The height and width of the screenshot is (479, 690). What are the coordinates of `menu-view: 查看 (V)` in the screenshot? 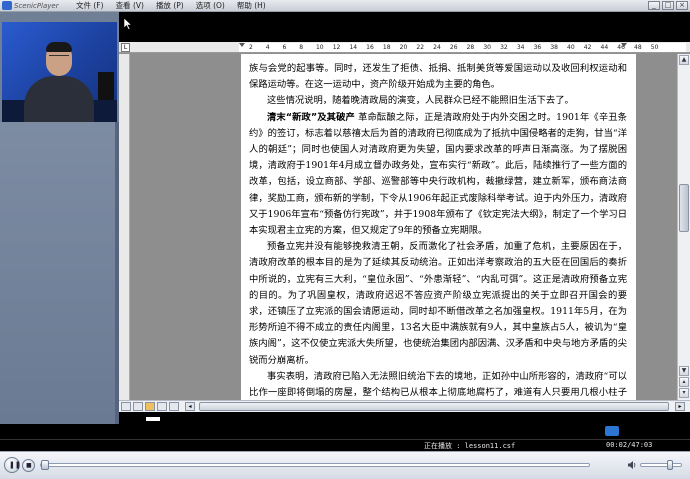 It's located at (130, 6).